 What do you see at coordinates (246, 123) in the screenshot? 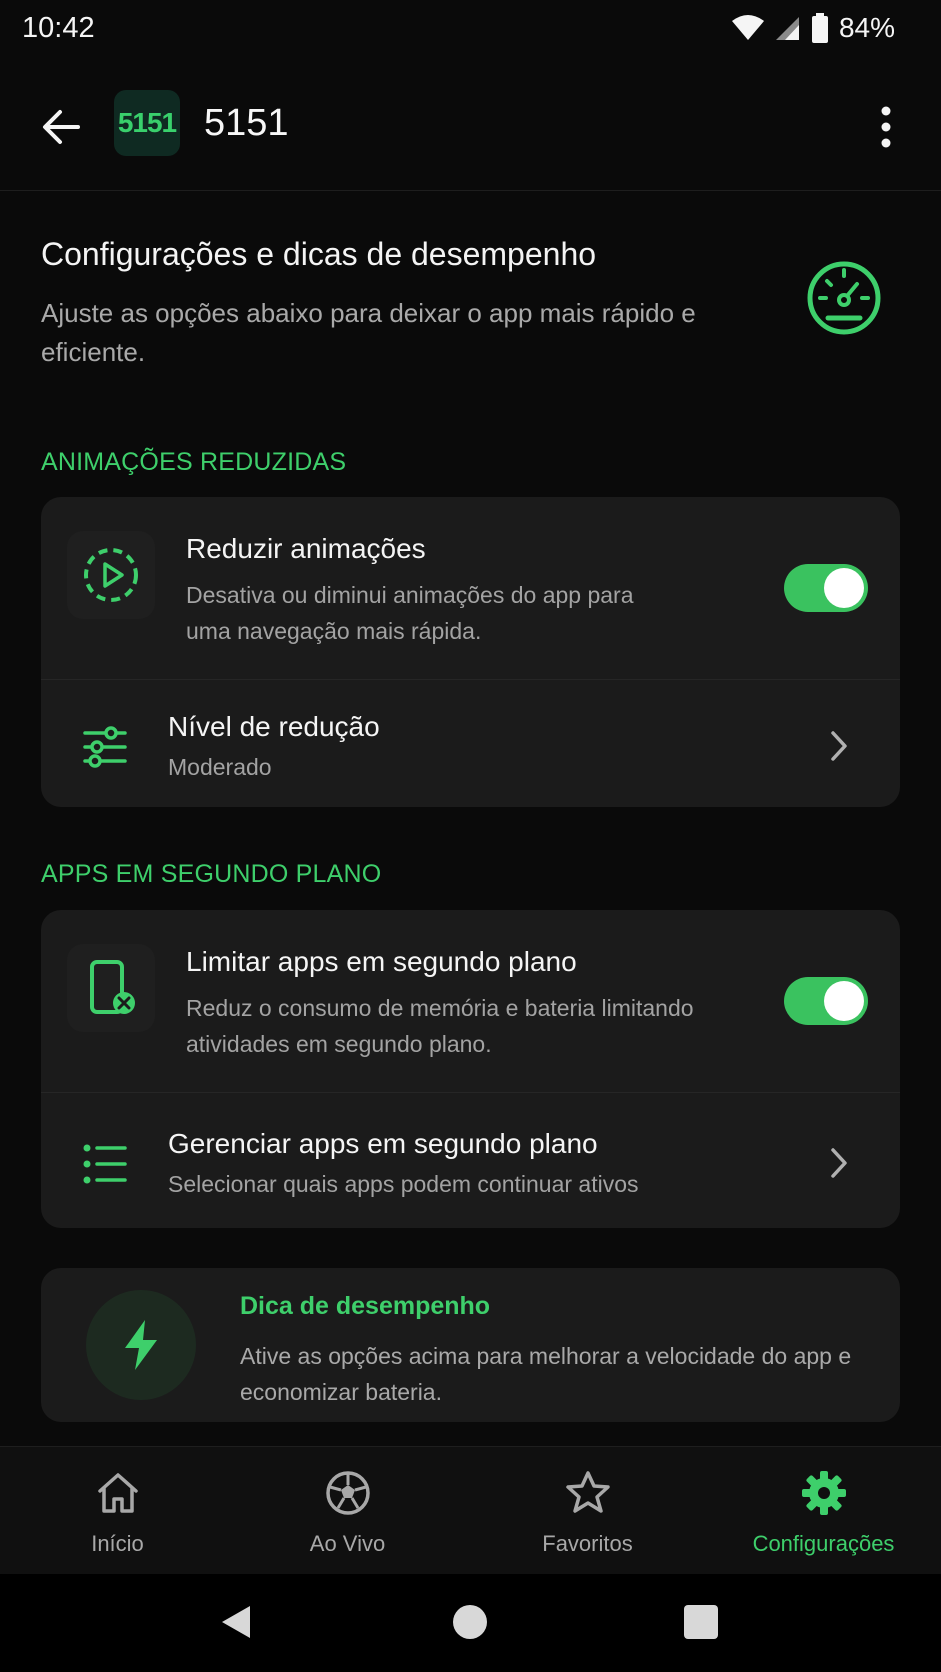
I see `app-title: 5151` at bounding box center [246, 123].